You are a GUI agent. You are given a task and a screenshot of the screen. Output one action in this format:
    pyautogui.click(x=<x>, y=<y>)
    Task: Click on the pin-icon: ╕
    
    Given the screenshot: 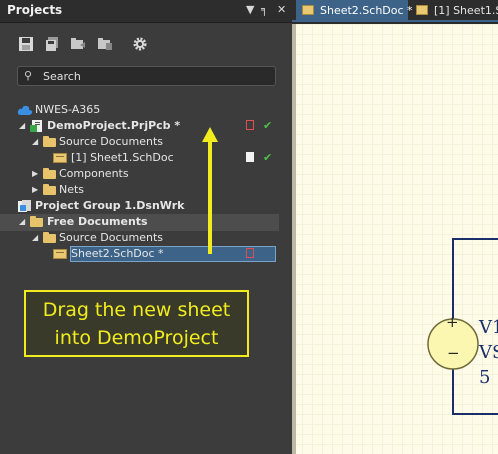 What is the action you would take?
    pyautogui.click(x=264, y=9)
    